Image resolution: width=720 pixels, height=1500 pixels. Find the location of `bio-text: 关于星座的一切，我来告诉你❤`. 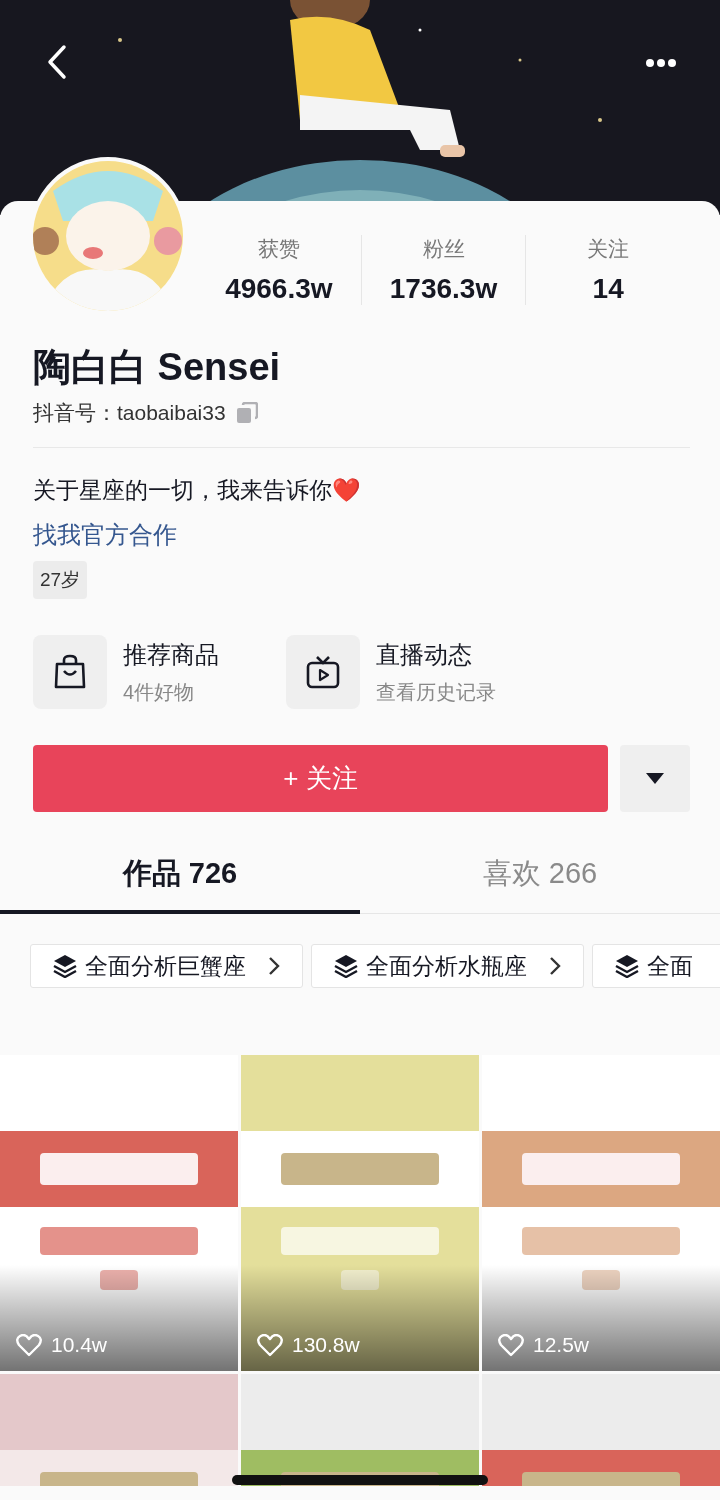

bio-text: 关于星座的一切，我来告诉你❤ is located at coordinates (197, 490).